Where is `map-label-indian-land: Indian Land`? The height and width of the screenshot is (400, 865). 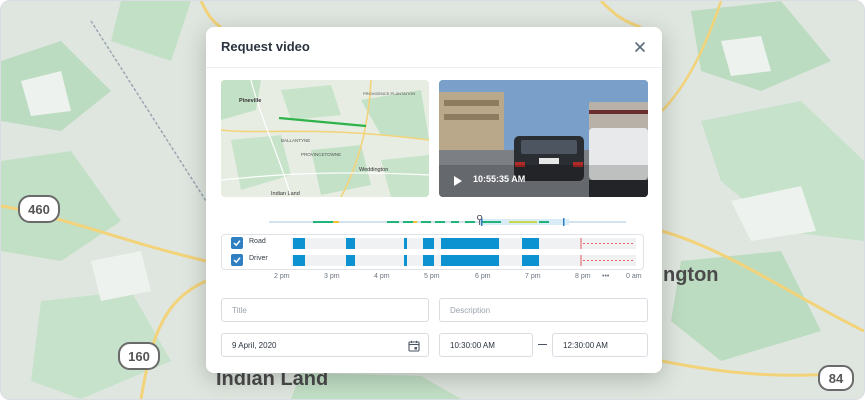 map-label-indian-land: Indian Land is located at coordinates (285, 194).